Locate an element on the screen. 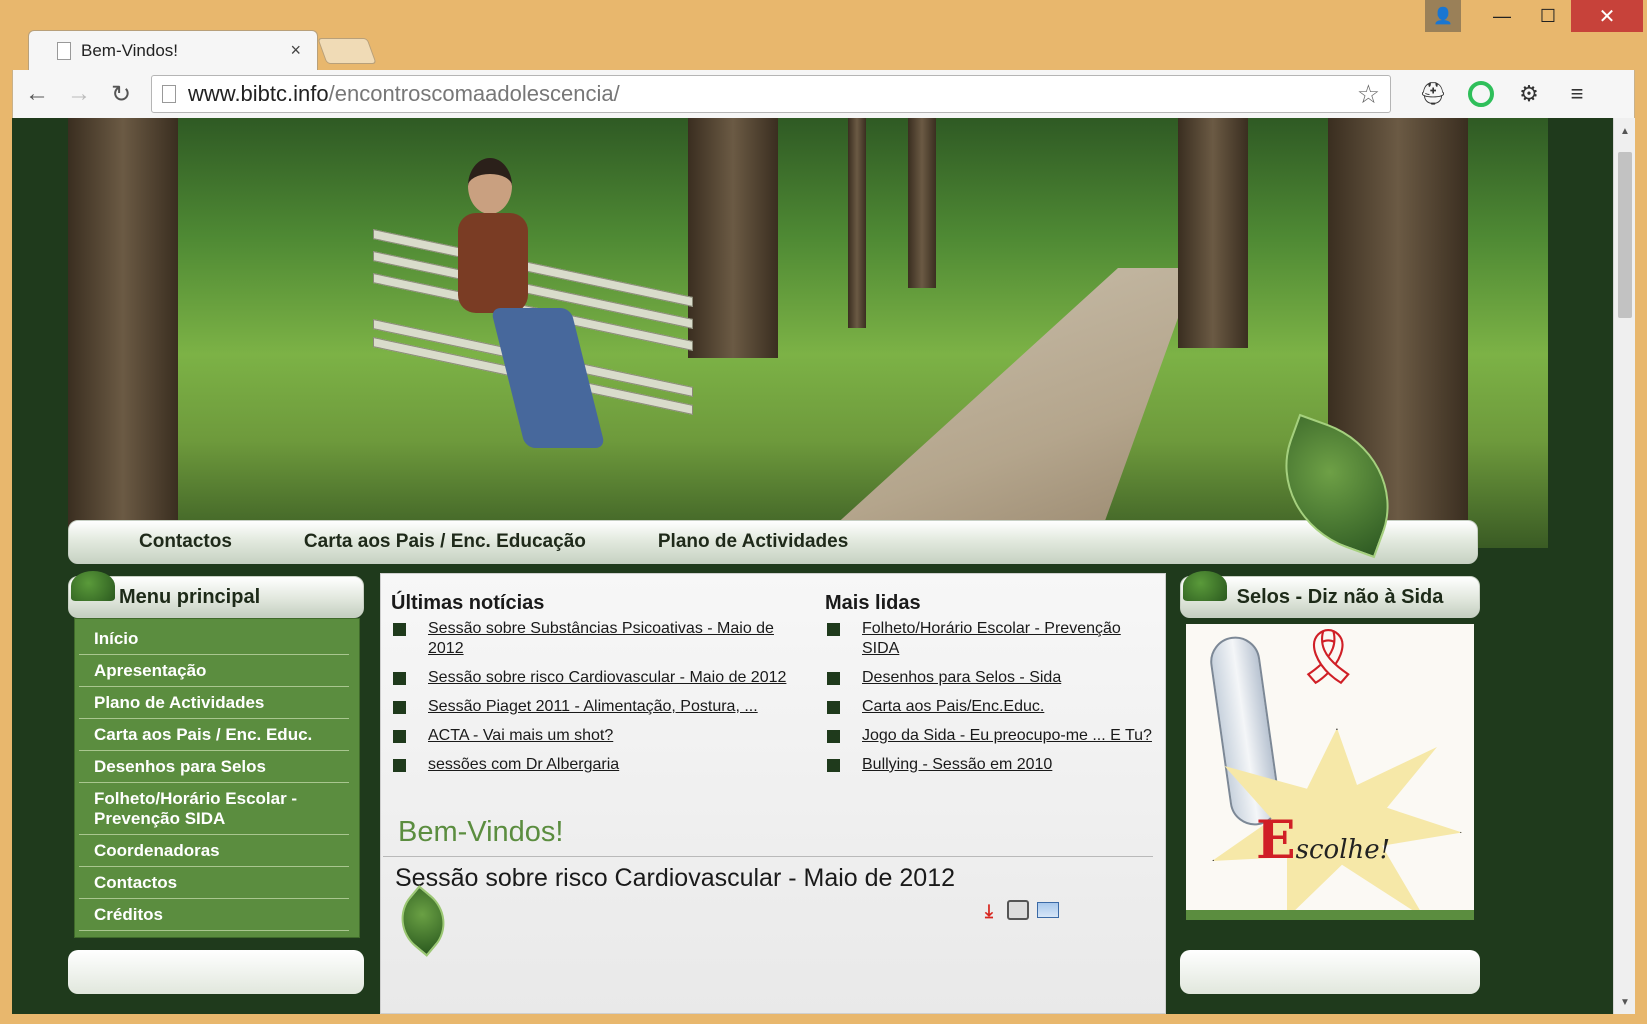  menu-principal-title: Menu principal is located at coordinates (190, 596).